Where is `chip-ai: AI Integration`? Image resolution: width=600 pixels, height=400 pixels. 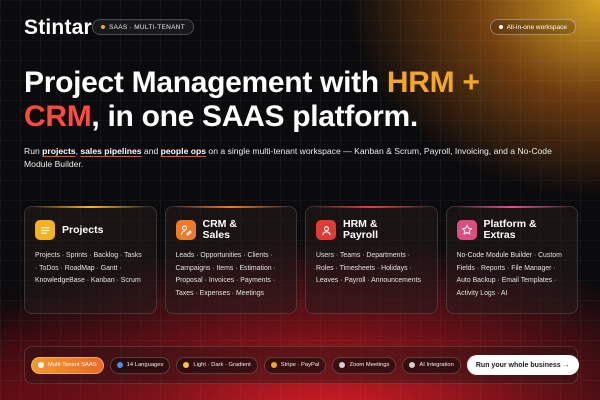 chip-ai: AI Integration is located at coordinates (431, 365).